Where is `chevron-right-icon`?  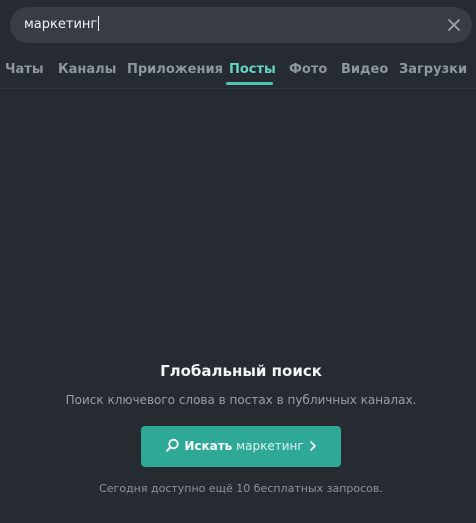 chevron-right-icon is located at coordinates (312, 446).